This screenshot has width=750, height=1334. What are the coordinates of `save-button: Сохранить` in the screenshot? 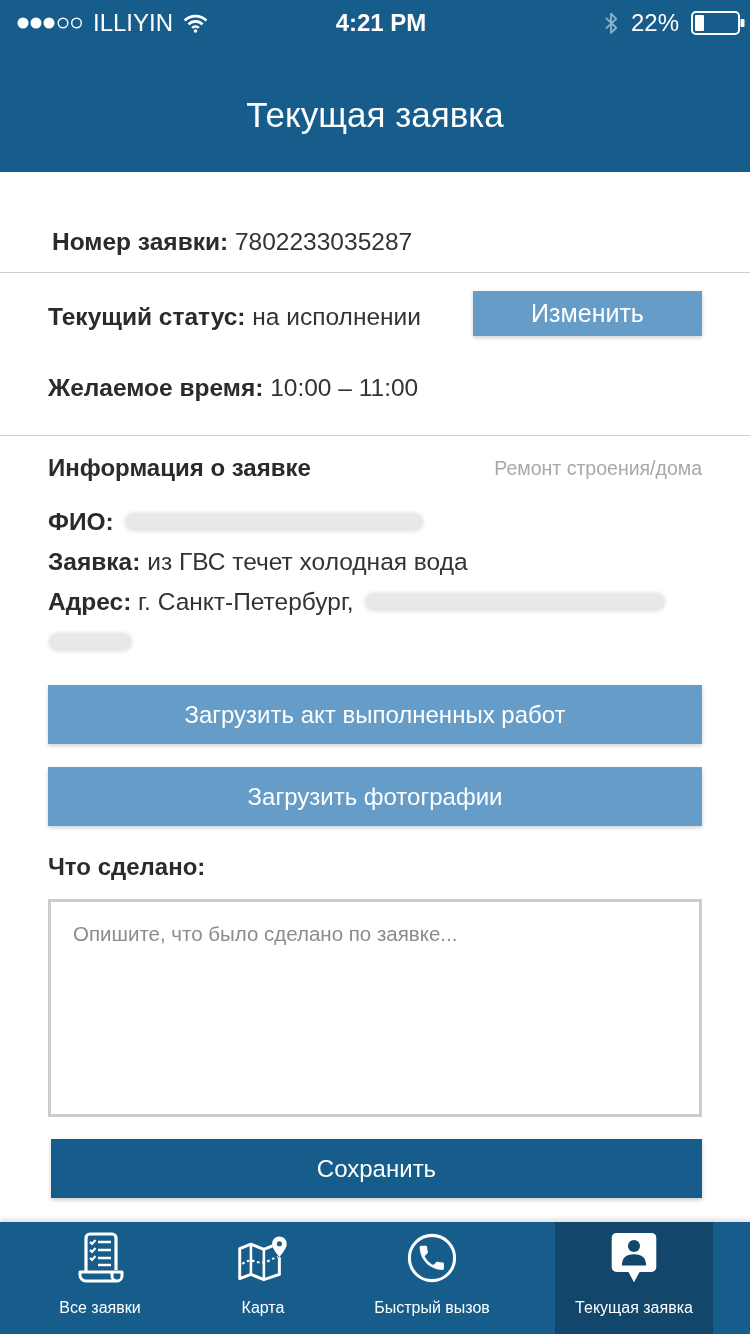 It's located at (376, 1168).